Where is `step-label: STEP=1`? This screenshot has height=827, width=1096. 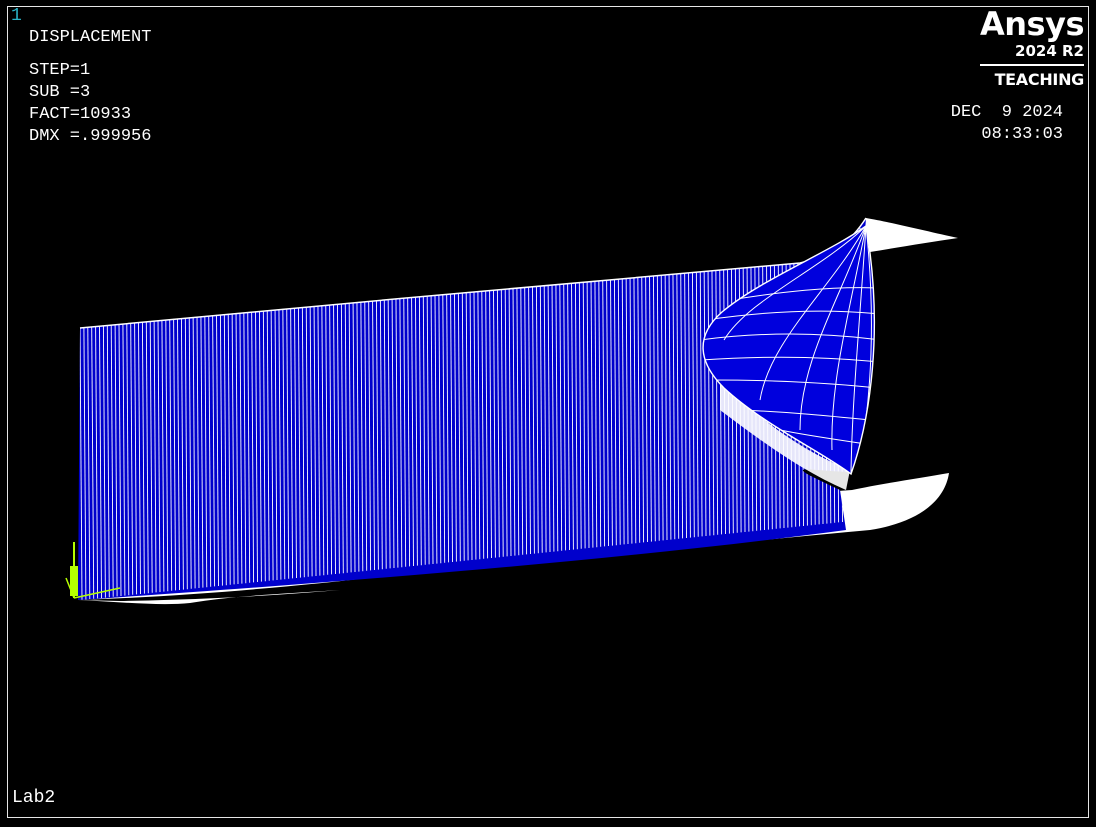
step-label: STEP=1 is located at coordinates (60, 70).